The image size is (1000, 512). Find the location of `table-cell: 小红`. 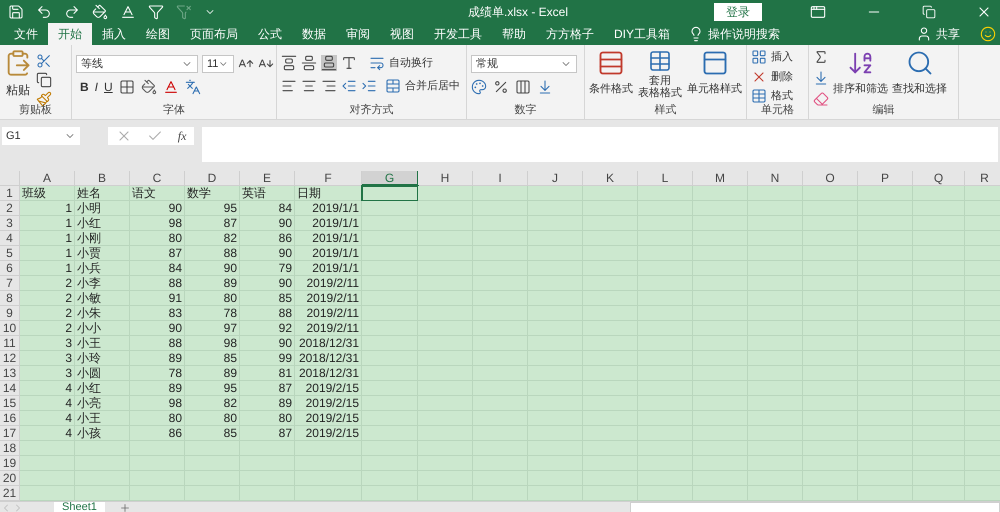

table-cell: 小红 is located at coordinates (102, 223).